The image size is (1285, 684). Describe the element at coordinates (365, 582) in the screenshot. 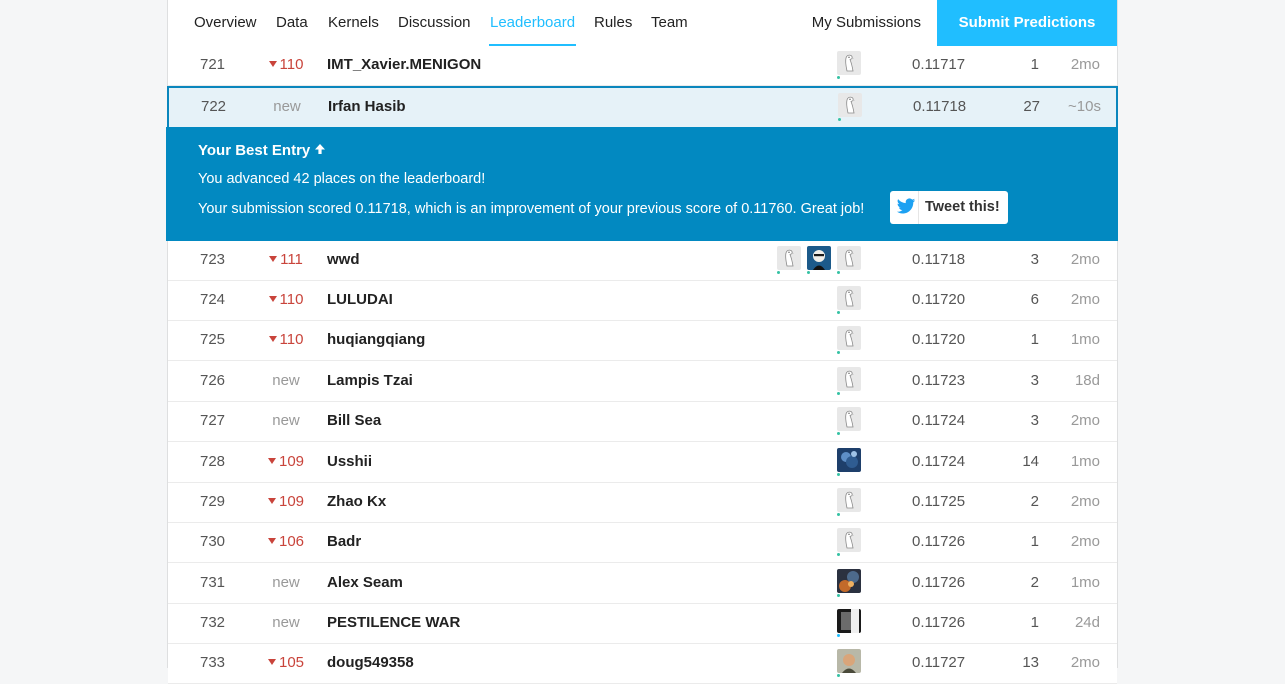

I see `team-name-link: Alex Seam` at that location.